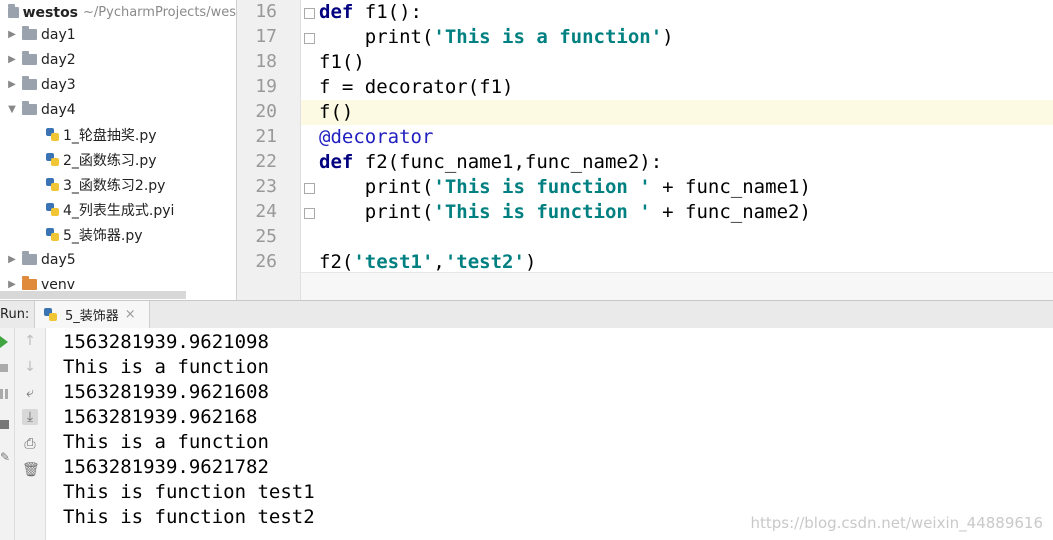 The width and height of the screenshot is (1053, 540). Describe the element at coordinates (677, 286) in the screenshot. I see `editor-scroll-area` at that location.